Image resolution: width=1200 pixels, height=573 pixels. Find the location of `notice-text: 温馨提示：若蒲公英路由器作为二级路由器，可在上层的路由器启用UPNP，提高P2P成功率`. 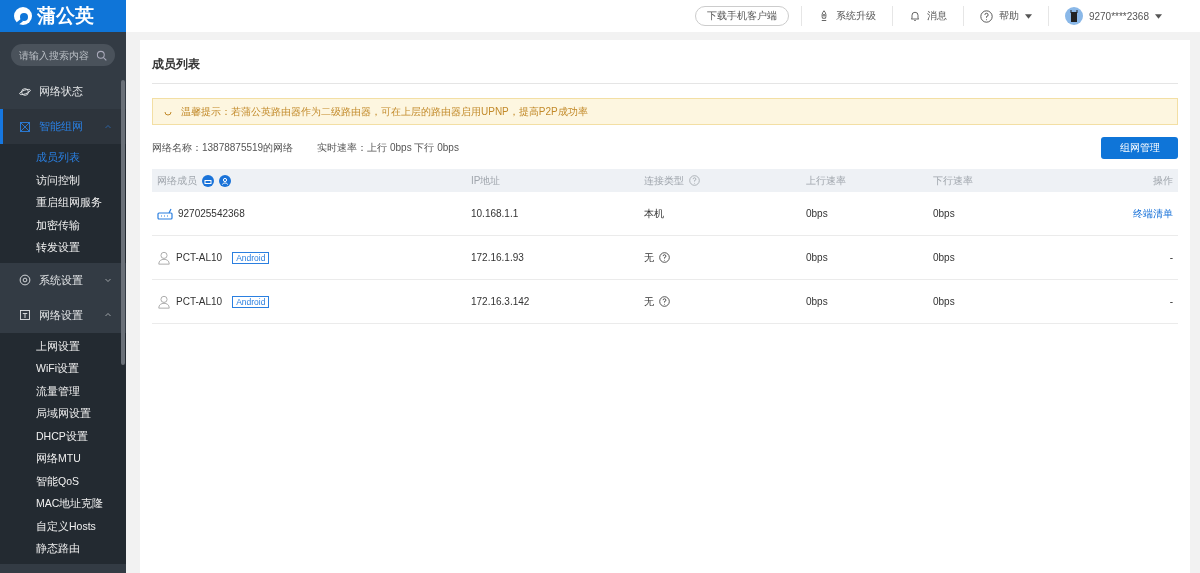

notice-text: 温馨提示：若蒲公英路由器作为二级路由器，可在上层的路由器启用UPNP，提高P2P成功率 is located at coordinates (384, 111).